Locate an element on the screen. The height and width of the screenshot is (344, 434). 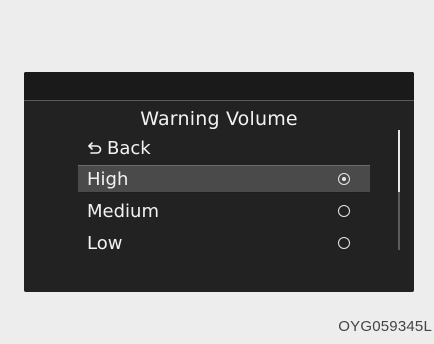
scrollbar-track is located at coordinates (399, 190).